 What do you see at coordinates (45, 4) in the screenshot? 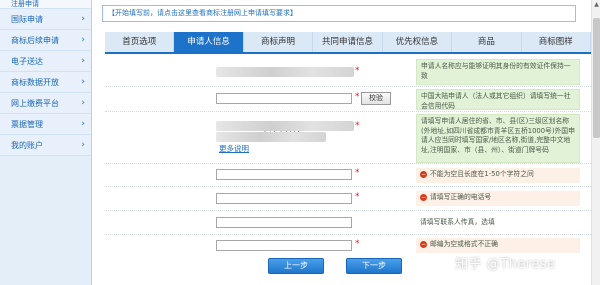
I see `sidebar-item-register-application: 注册申请` at bounding box center [45, 4].